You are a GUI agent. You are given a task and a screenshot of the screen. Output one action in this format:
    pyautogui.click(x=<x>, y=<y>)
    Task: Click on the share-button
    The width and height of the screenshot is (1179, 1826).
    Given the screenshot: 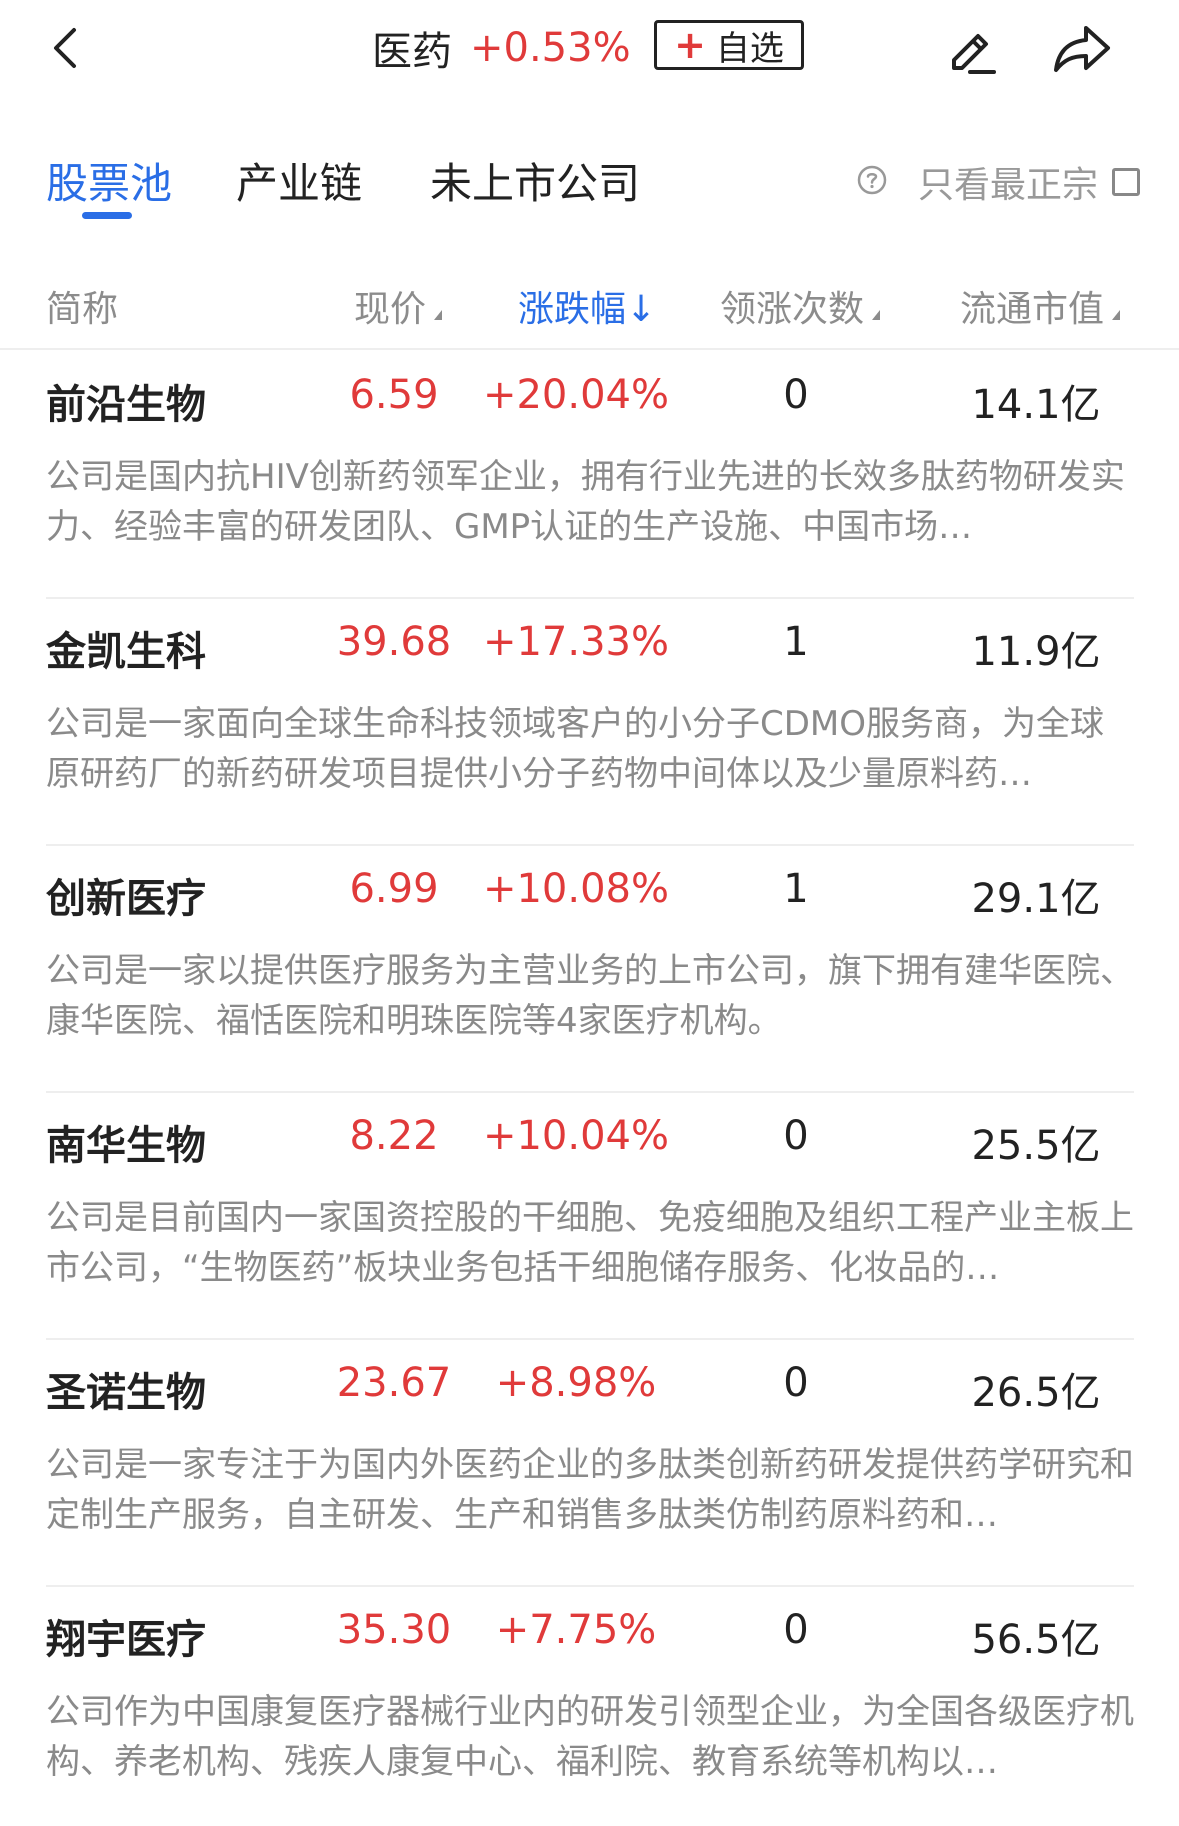 What is the action you would take?
    pyautogui.click(x=1082, y=48)
    